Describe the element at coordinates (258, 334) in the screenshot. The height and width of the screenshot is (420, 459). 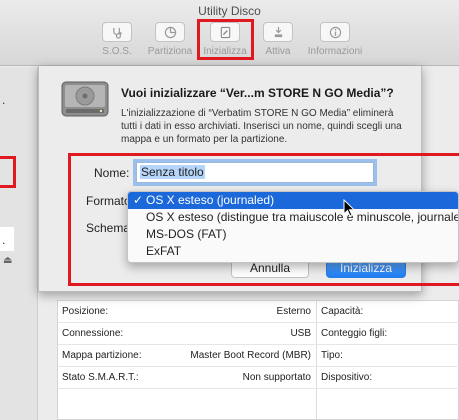
I see `table-row: Connessione: USB Conteggio figli:` at that location.